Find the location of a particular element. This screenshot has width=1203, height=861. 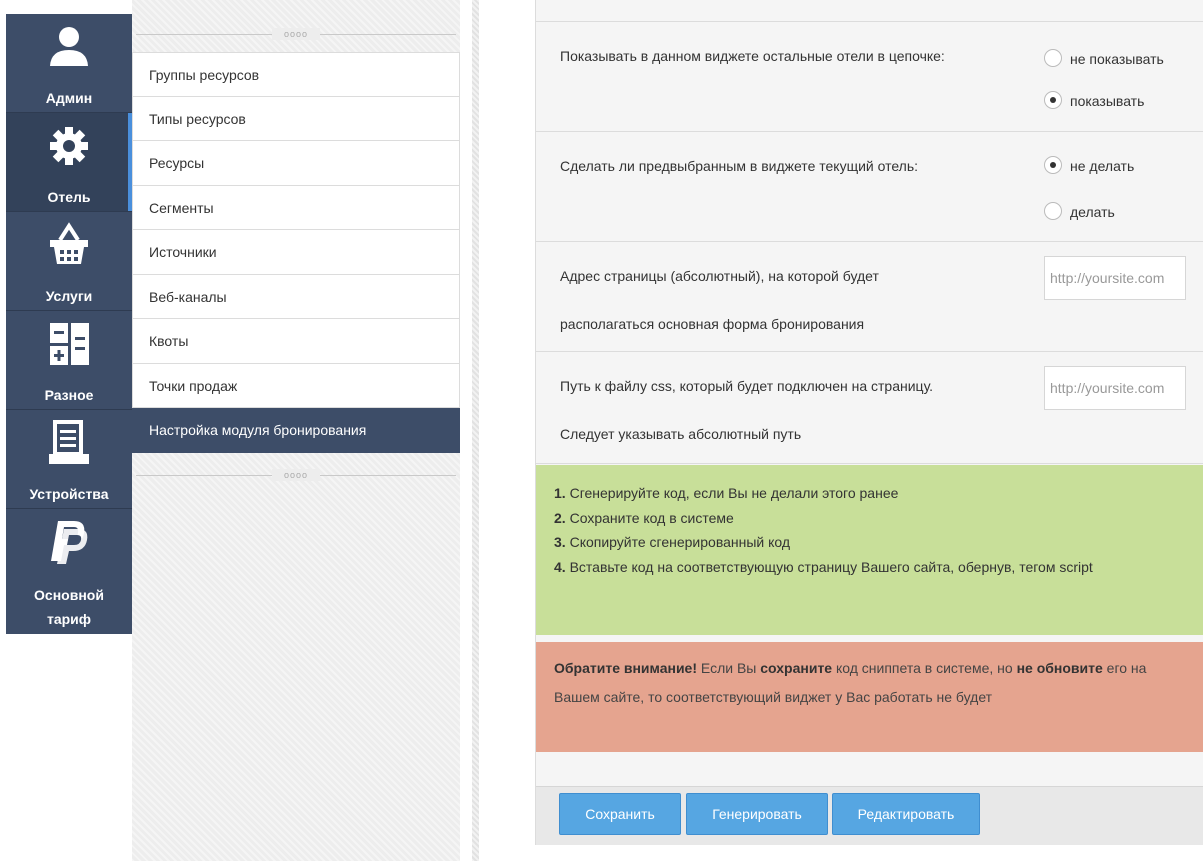

submenu-item-quotas: Квоты is located at coordinates (296, 341).